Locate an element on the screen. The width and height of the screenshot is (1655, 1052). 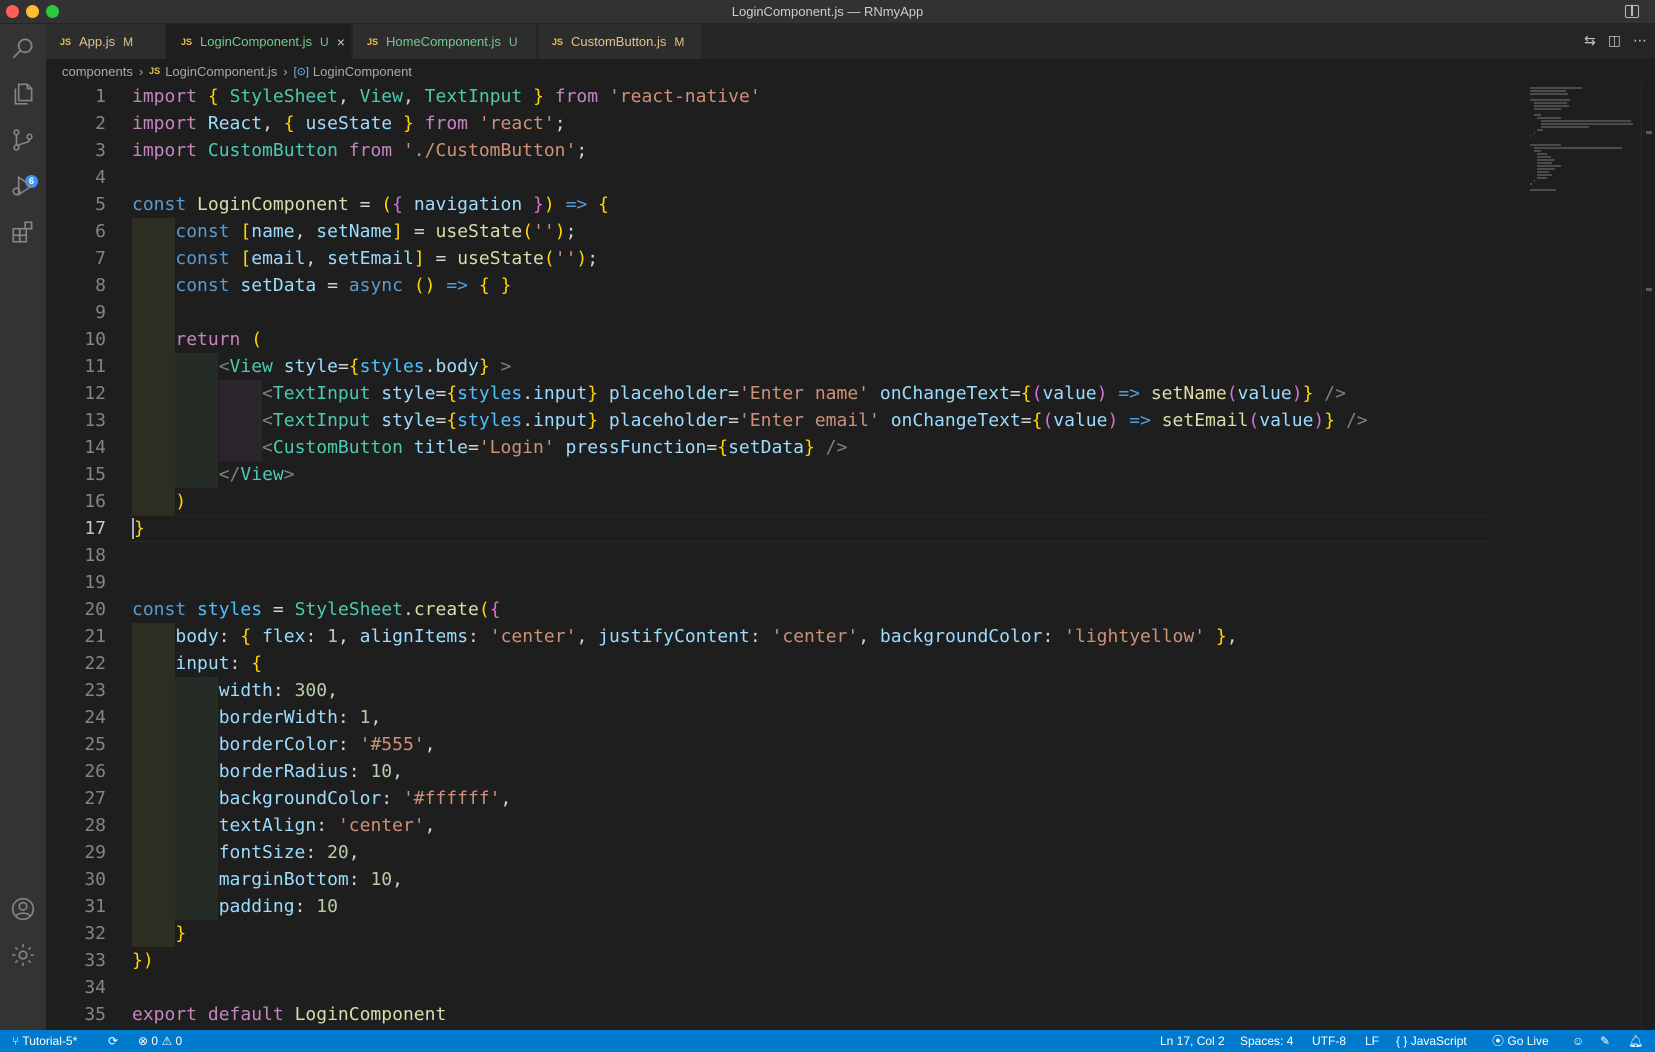
line-number: 14 is located at coordinates (76, 447).